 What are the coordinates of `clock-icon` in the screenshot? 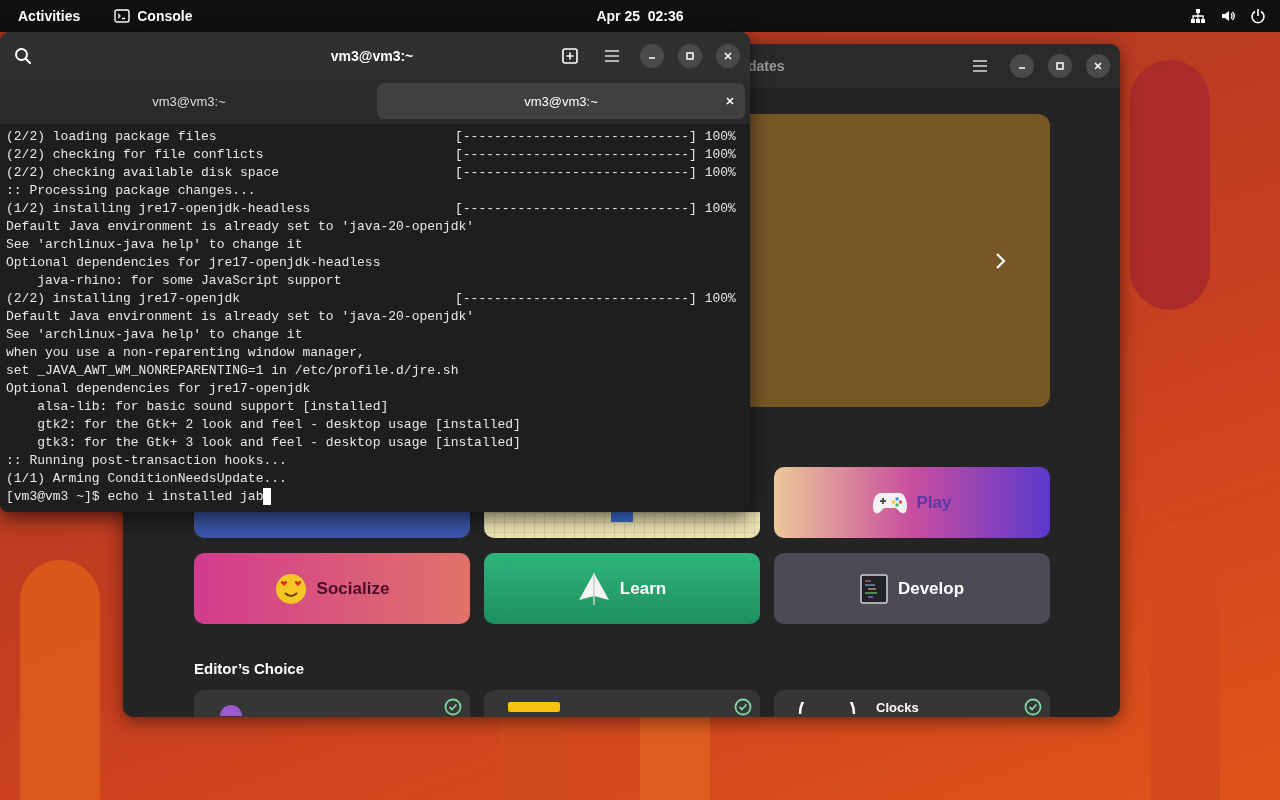 It's located at (827, 708).